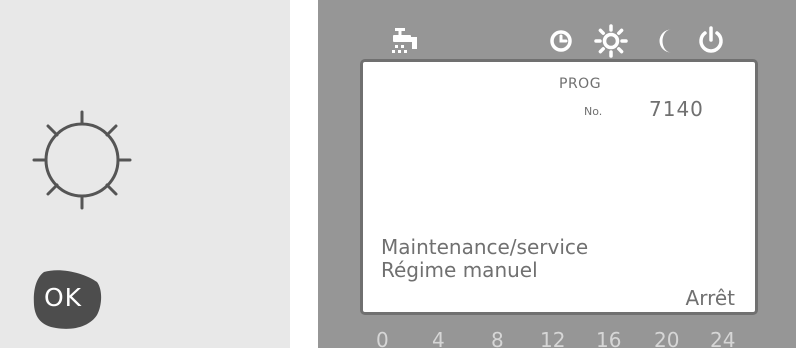 The height and width of the screenshot is (348, 796). What do you see at coordinates (723, 338) in the screenshot?
I see `time-scale-tick: 24` at bounding box center [723, 338].